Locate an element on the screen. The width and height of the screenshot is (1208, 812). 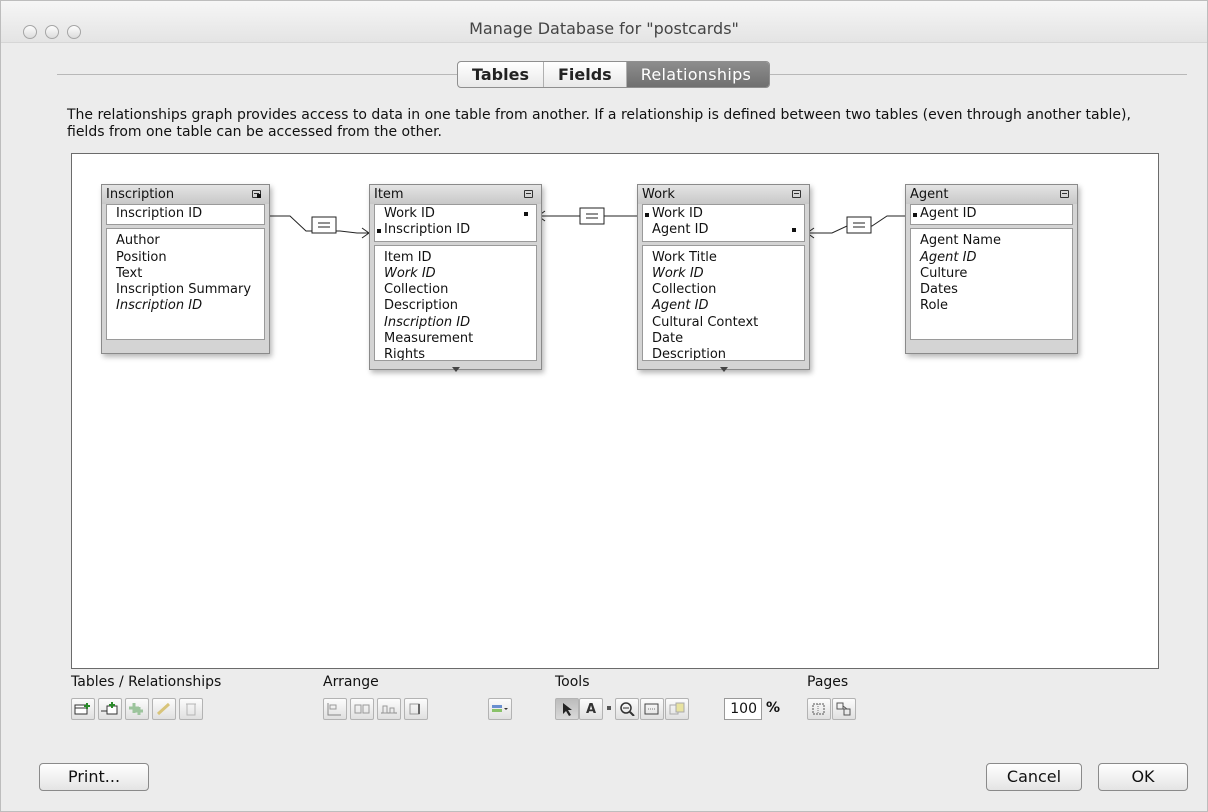
cancel-button: Cancel is located at coordinates (1034, 777).